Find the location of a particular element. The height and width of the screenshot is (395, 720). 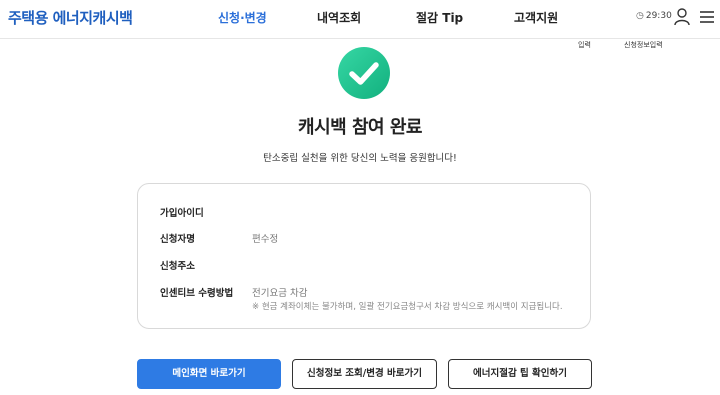

label-user-id: 가입아이디 is located at coordinates (182, 213).